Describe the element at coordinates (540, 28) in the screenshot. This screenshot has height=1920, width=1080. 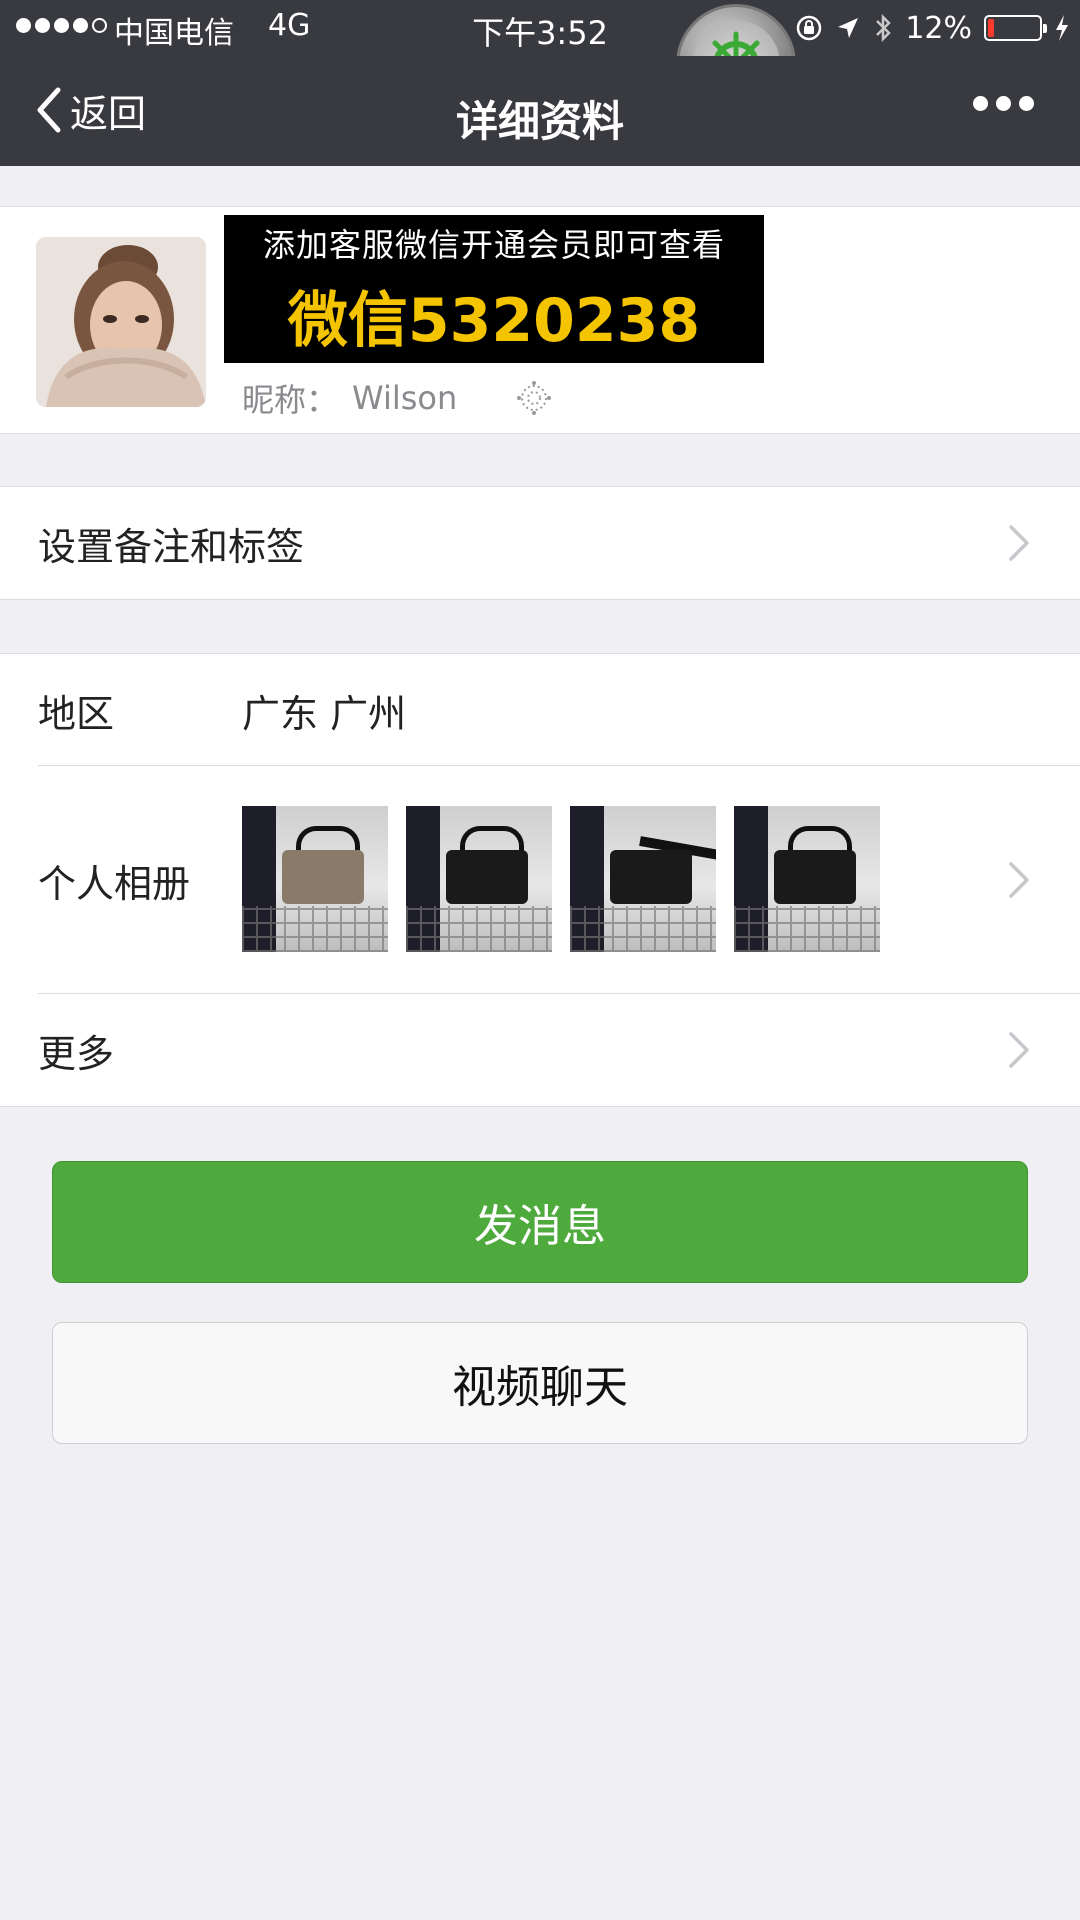
I see `status-bar: 中国电信 4G 下午3:52 12%` at that location.